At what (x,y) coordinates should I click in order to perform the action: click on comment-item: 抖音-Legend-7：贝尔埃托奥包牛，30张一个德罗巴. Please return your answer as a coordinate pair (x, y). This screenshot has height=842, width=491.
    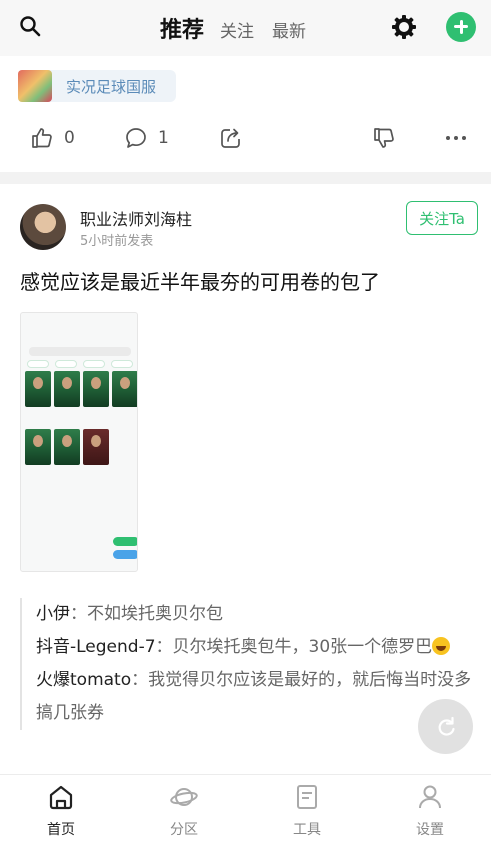
    Looking at the image, I should click on (254, 647).